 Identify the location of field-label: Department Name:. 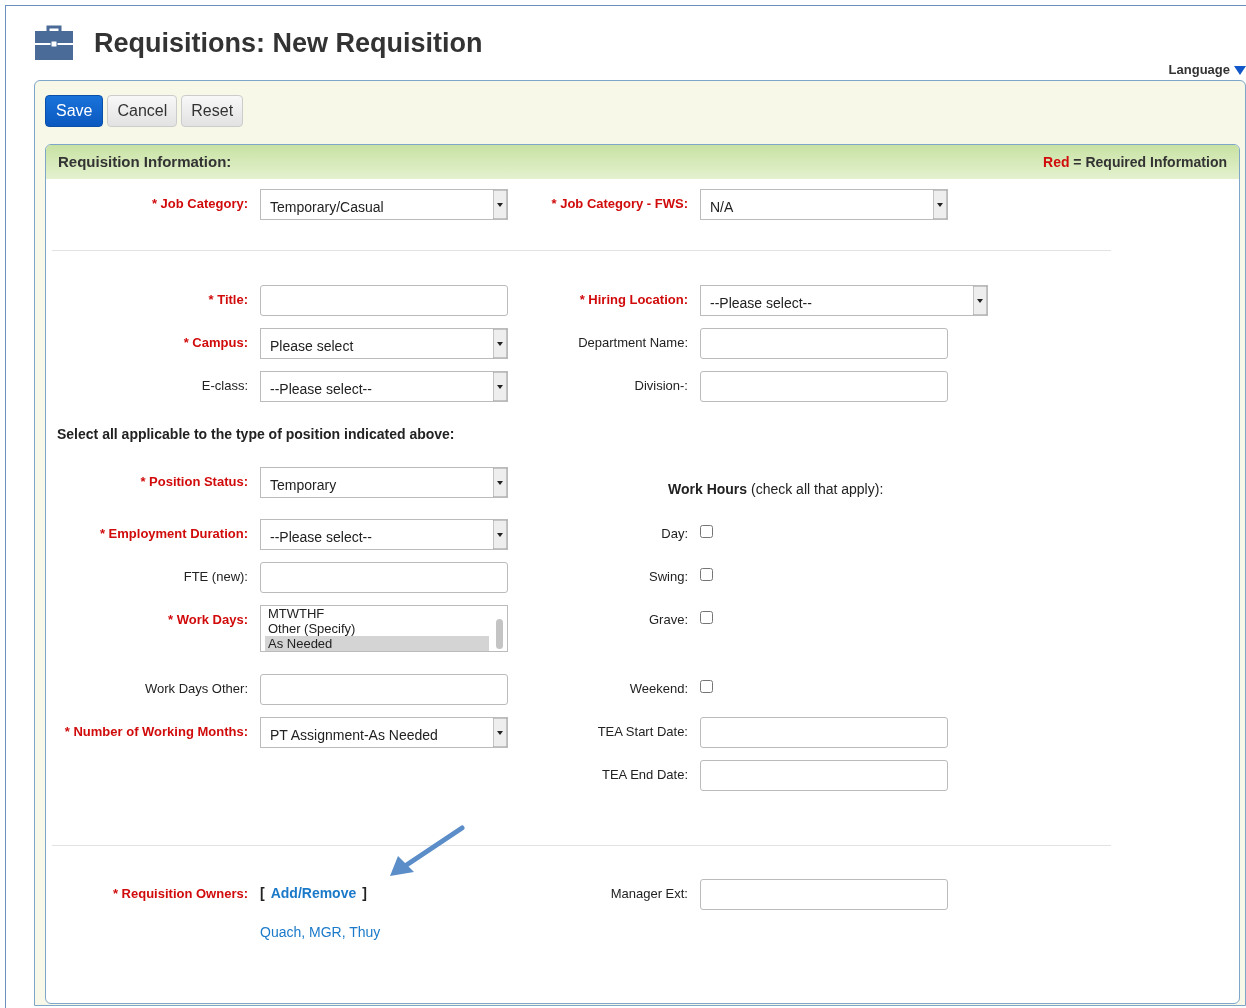
(632, 343).